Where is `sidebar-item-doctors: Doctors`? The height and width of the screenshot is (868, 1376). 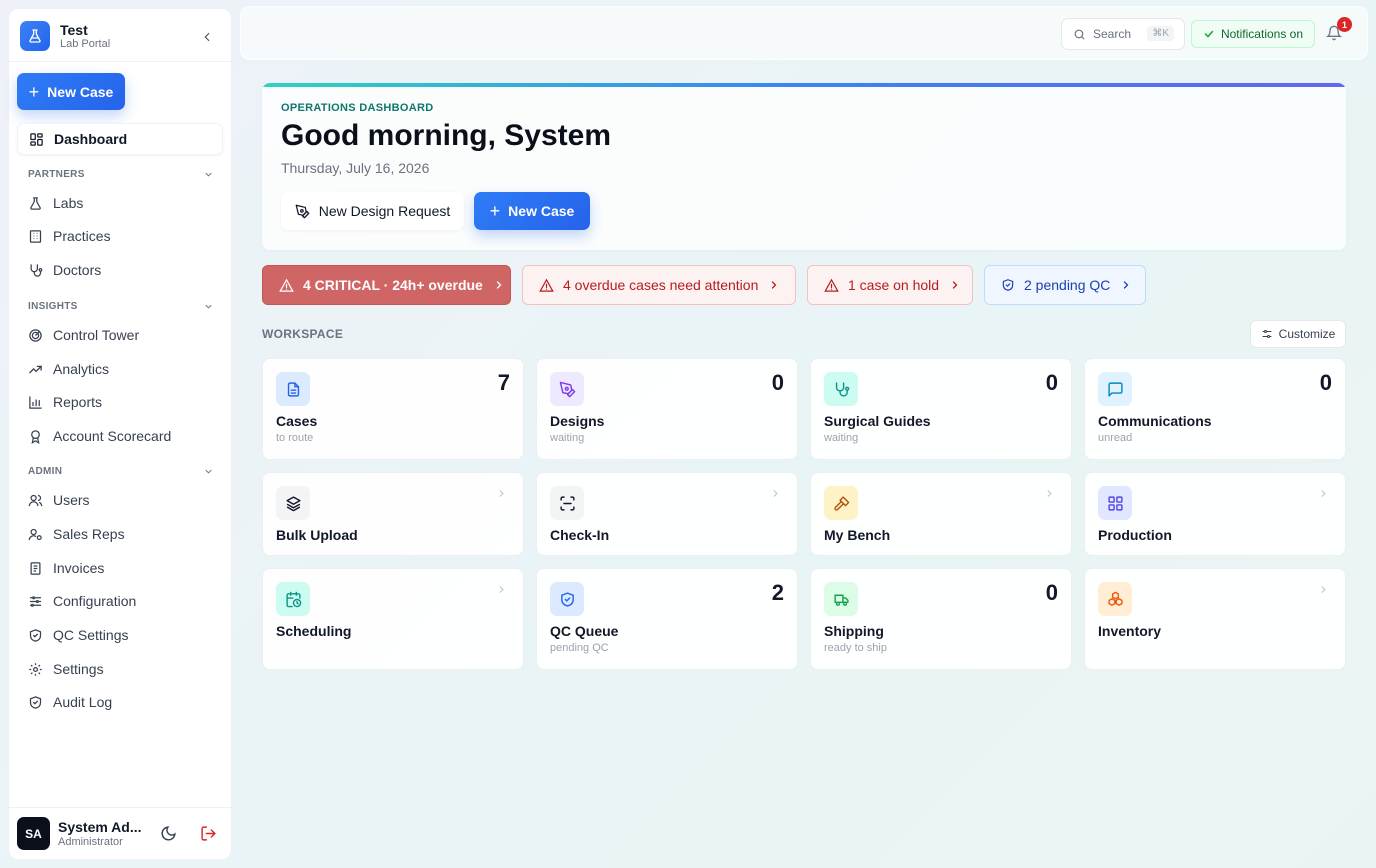 sidebar-item-doctors: Doctors is located at coordinates (120, 270).